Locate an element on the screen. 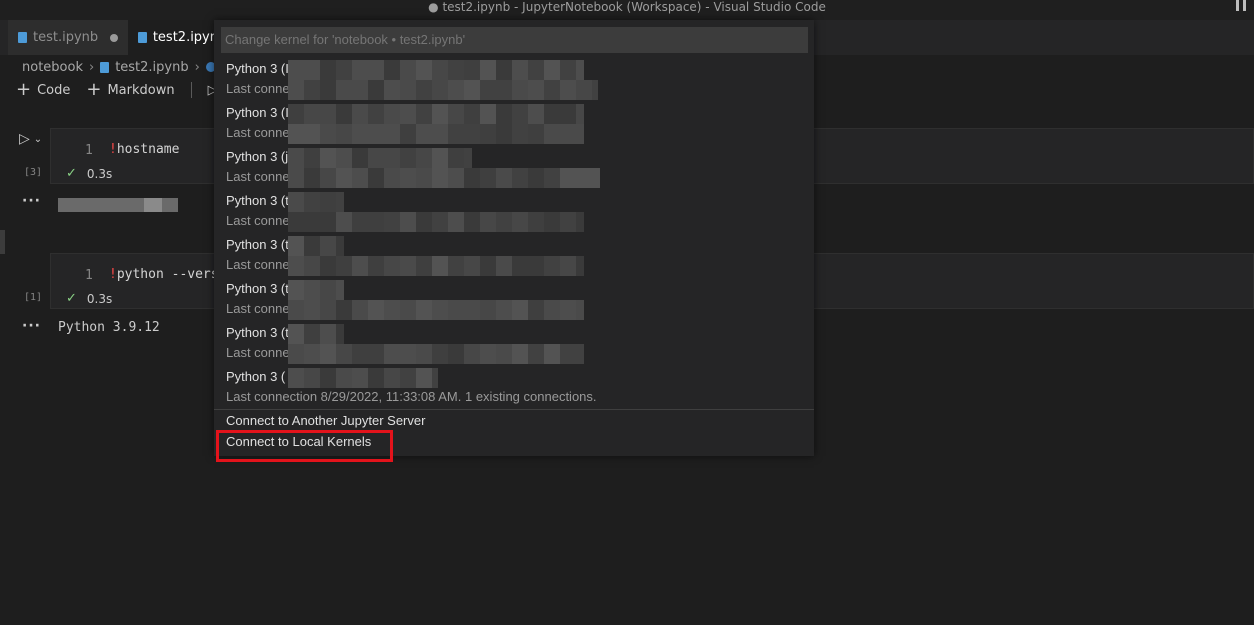 This screenshot has width=1254, height=625. cell-status: ✓ 0.3s is located at coordinates (89, 173).